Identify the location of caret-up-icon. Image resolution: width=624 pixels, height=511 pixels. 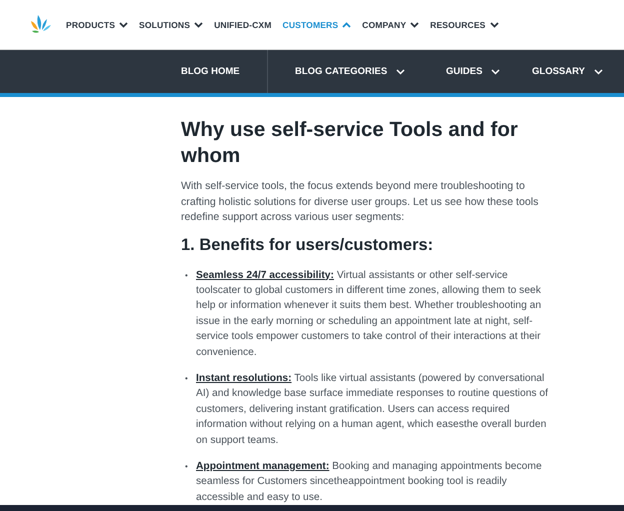
(347, 25).